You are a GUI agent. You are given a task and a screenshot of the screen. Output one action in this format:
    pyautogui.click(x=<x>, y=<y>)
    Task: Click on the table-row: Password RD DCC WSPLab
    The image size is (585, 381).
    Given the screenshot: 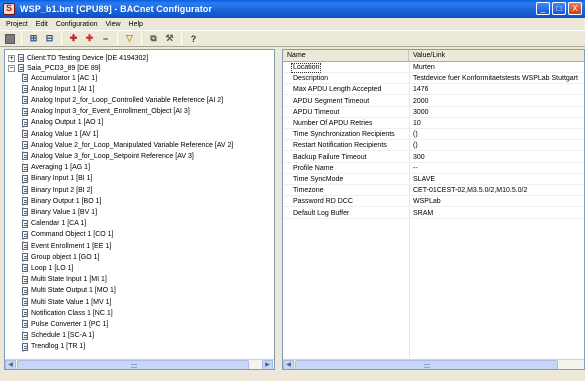 What is the action you would take?
    pyautogui.click(x=433, y=202)
    